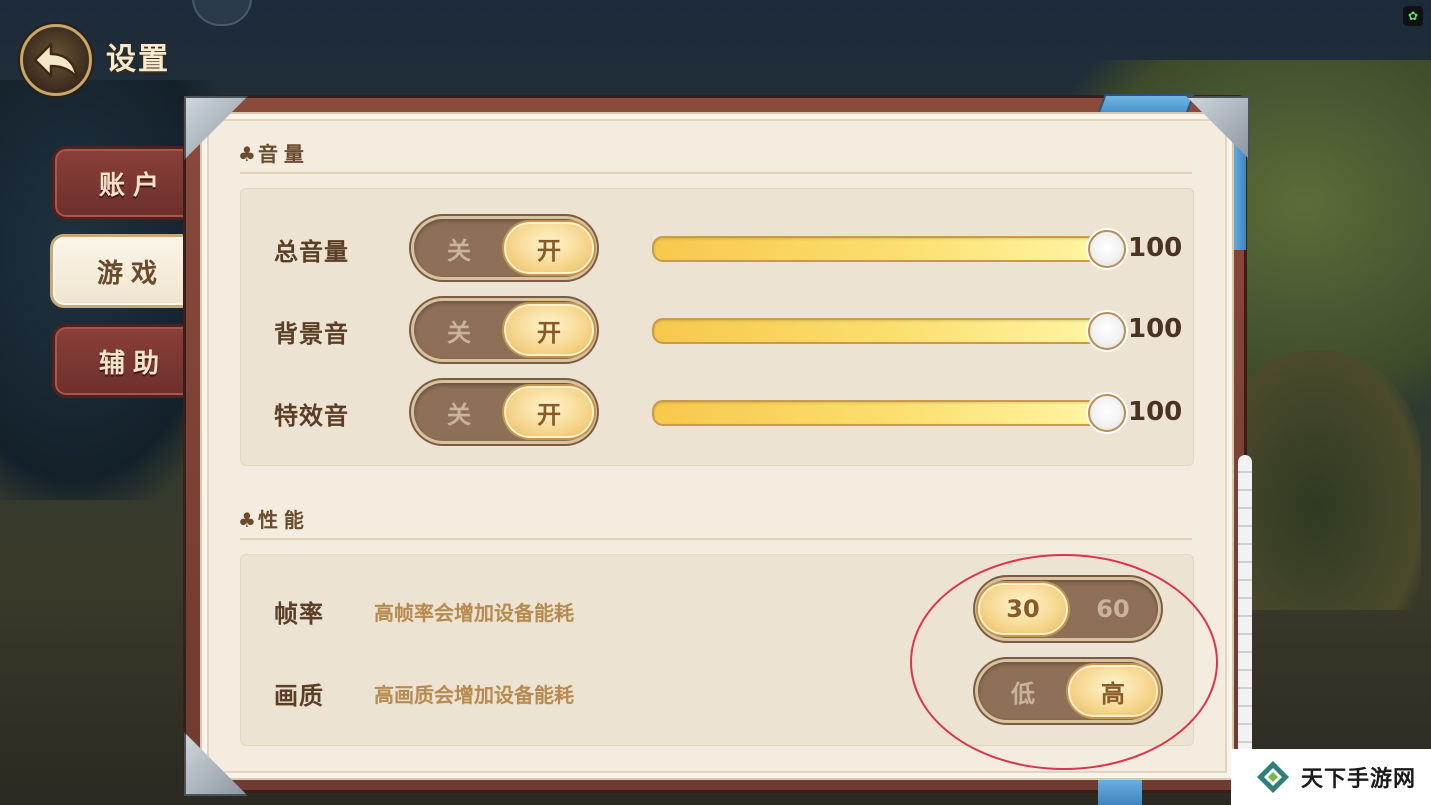  What do you see at coordinates (299, 696) in the screenshot?
I see `row-label-quality: 画质` at bounding box center [299, 696].